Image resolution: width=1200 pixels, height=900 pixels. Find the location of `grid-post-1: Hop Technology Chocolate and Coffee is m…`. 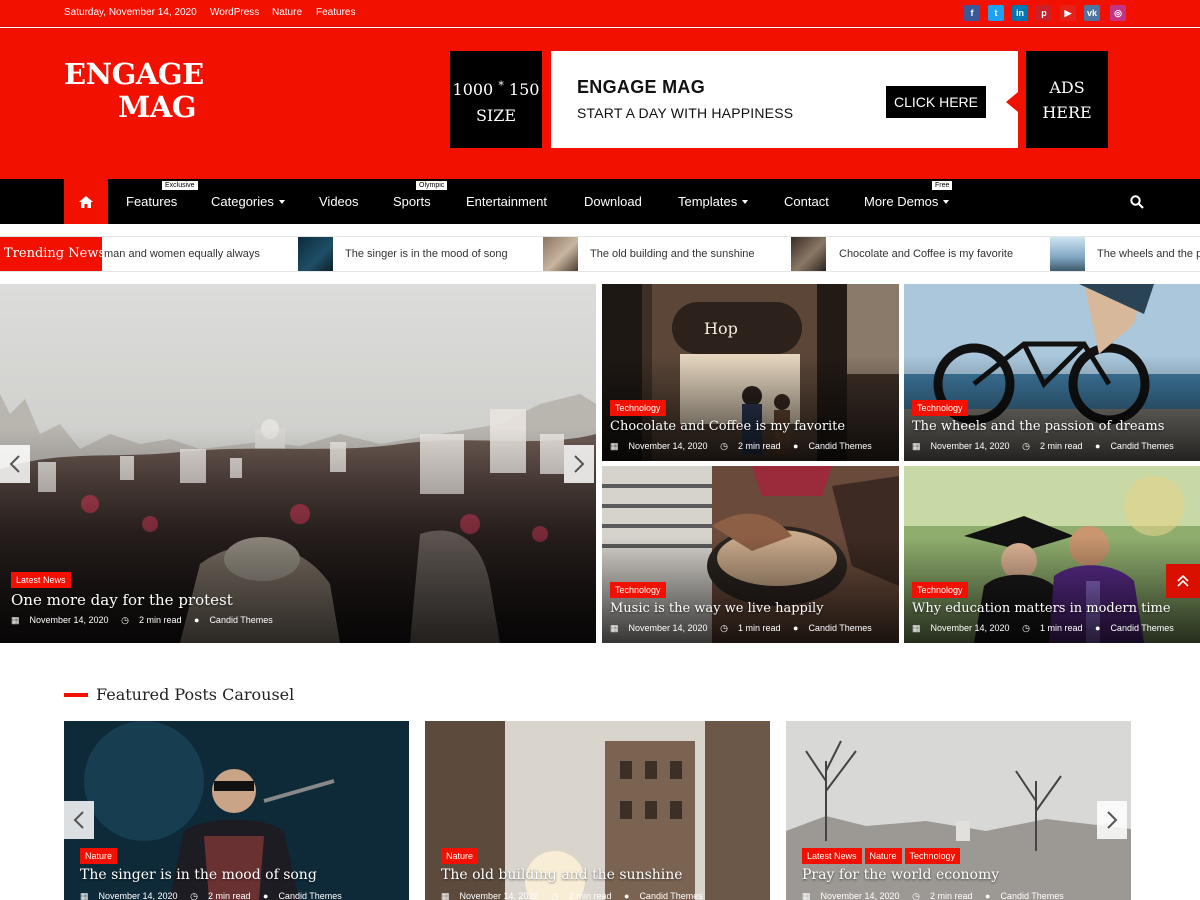

grid-post-1: Hop Technology Chocolate and Coffee is m… is located at coordinates (750, 372).